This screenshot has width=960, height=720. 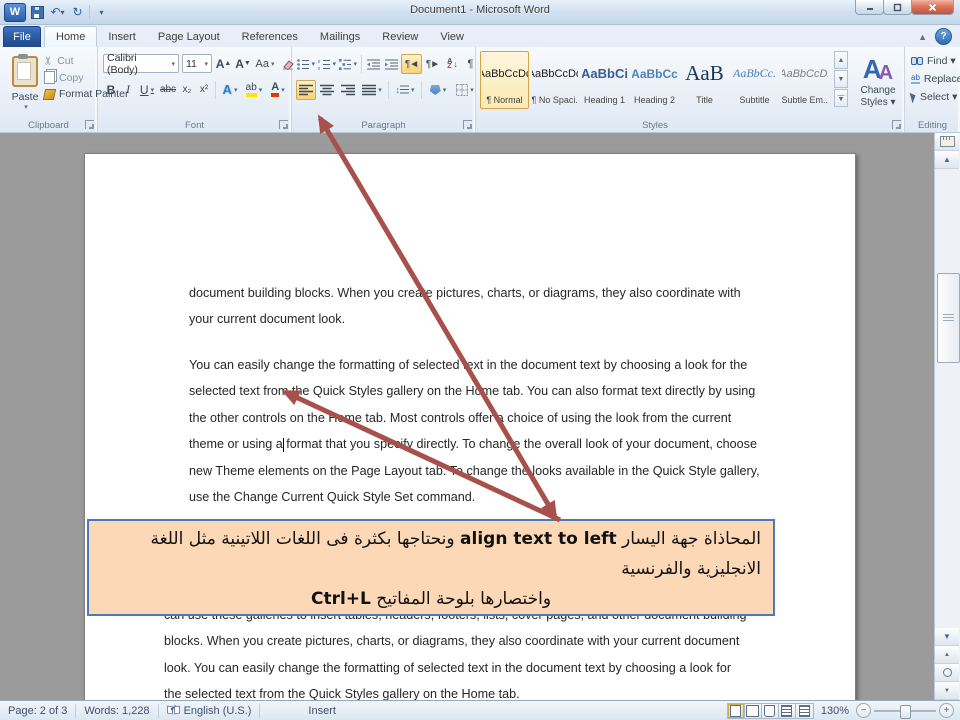 What do you see at coordinates (111, 89) in the screenshot?
I see `bold-button: B` at bounding box center [111, 89].